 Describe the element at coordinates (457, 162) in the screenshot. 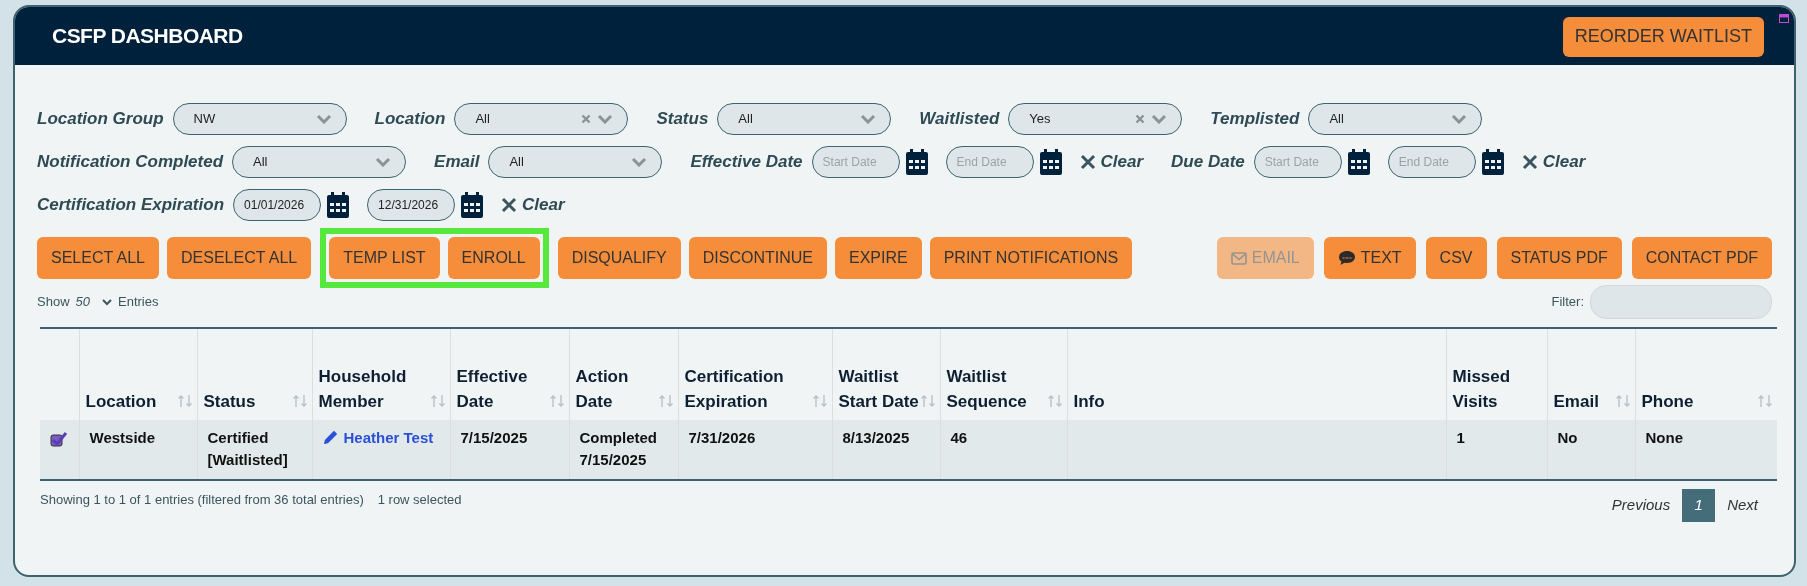

I see `filter-label: Email` at that location.